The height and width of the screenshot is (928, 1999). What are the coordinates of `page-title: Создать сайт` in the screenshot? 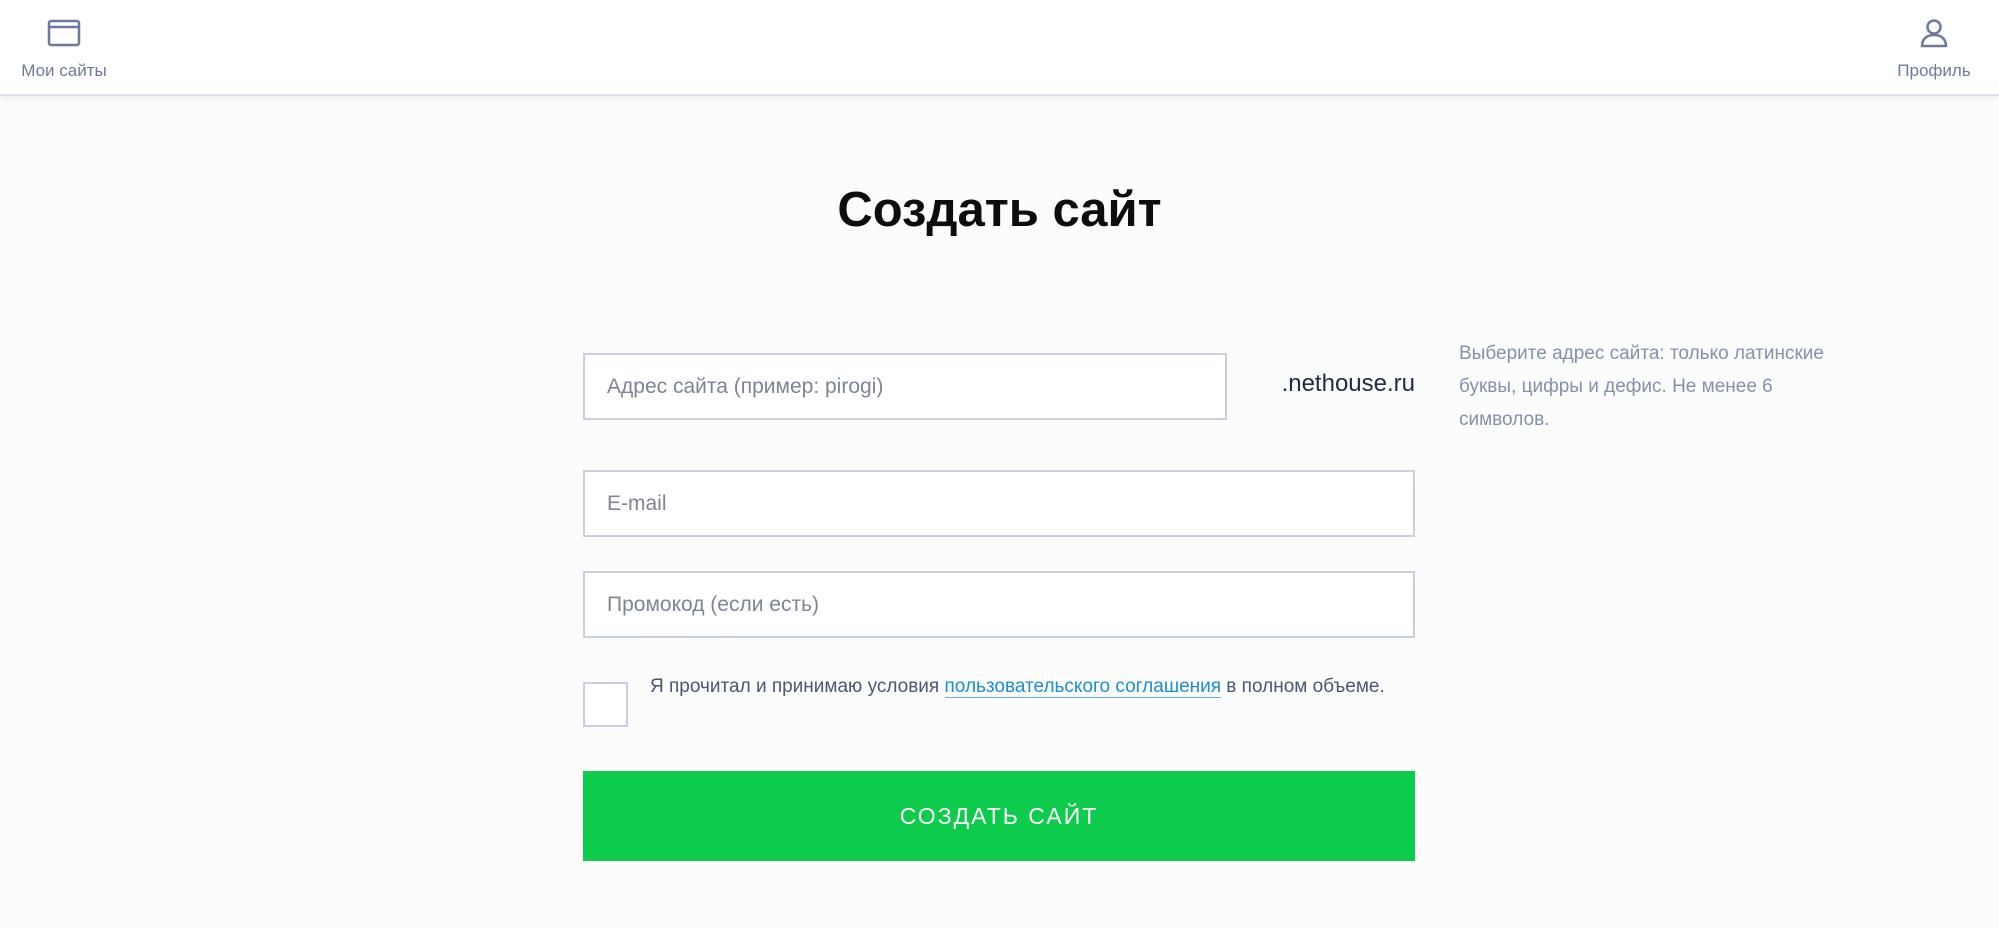 It's located at (999, 210).